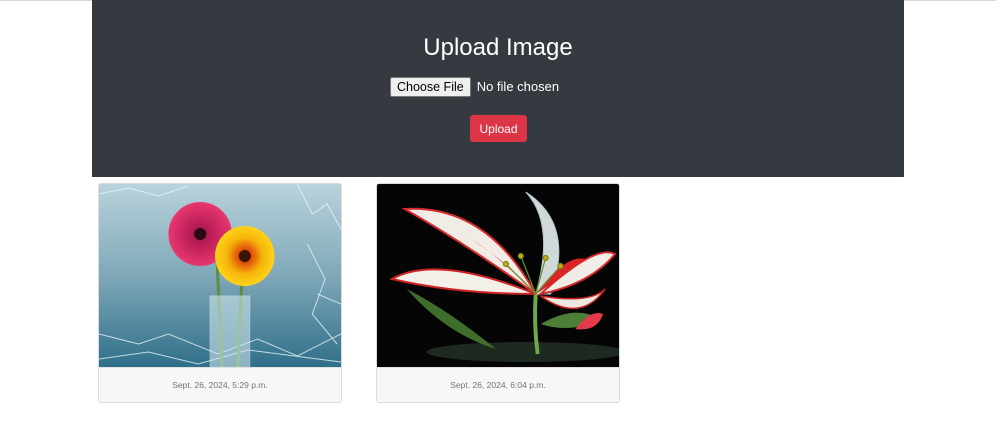  Describe the element at coordinates (518, 86) in the screenshot. I see `file-status-text: No file chosen` at that location.